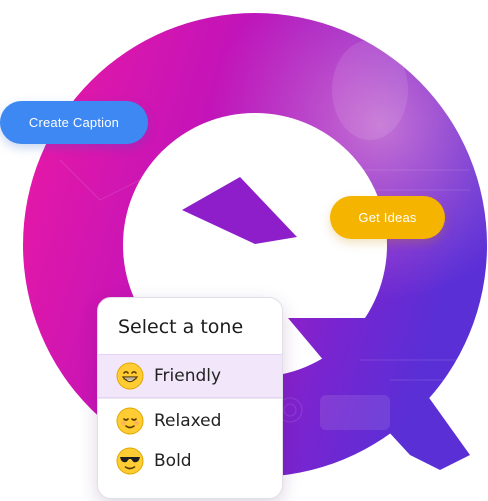  I want to click on tone-option-label: Friendly, so click(188, 376).